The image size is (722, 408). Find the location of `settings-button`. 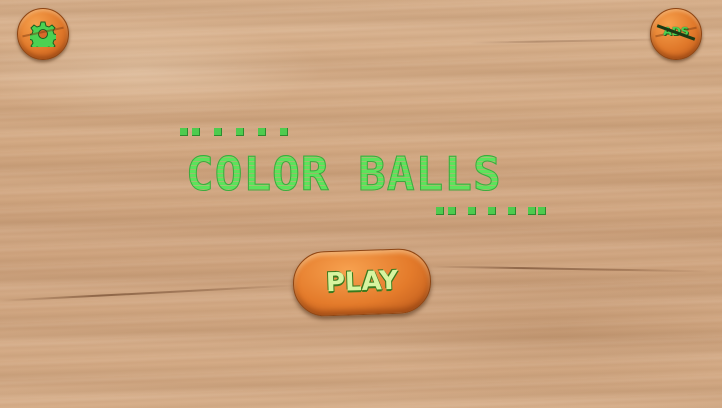

settings-button is located at coordinates (43, 34).